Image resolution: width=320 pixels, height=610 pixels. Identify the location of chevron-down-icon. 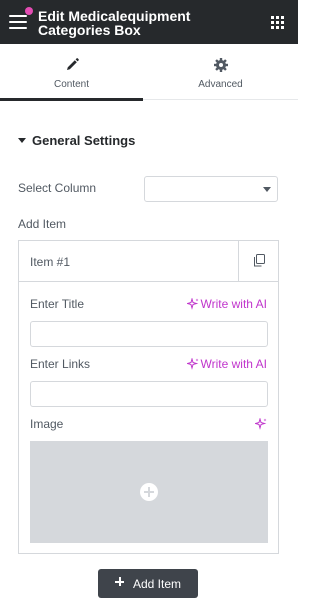
(267, 189).